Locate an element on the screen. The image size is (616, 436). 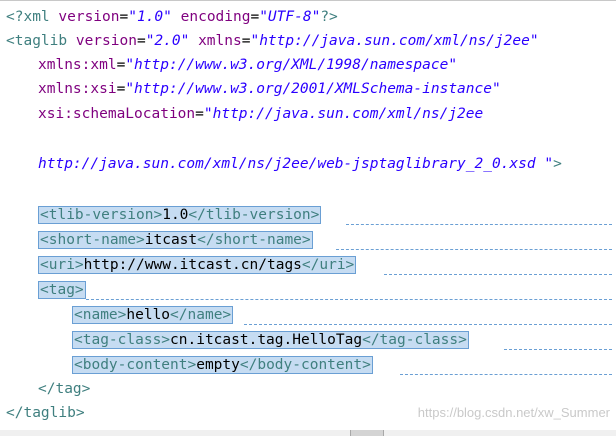
code-line-tag-open: <tag> is located at coordinates (62, 290).